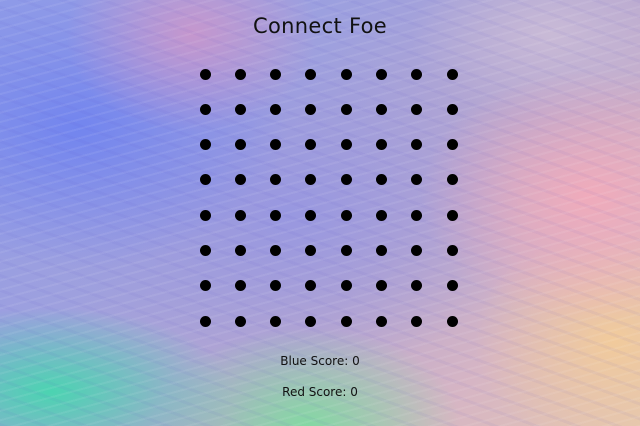 The height and width of the screenshot is (426, 640). Describe the element at coordinates (205, 180) in the screenshot. I see `grid-dot-r4-c1` at that location.